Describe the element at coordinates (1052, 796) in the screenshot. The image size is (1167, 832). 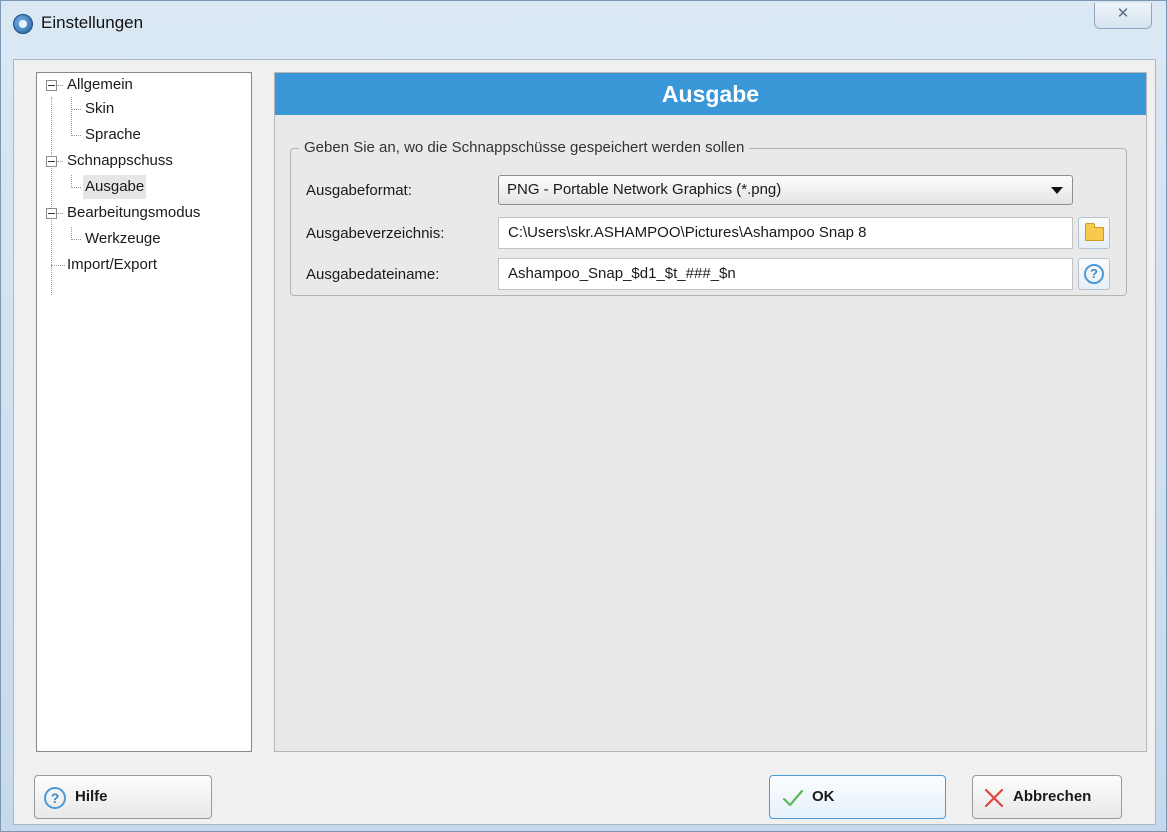
I see `cancel-button-label: Abbrechen` at that location.